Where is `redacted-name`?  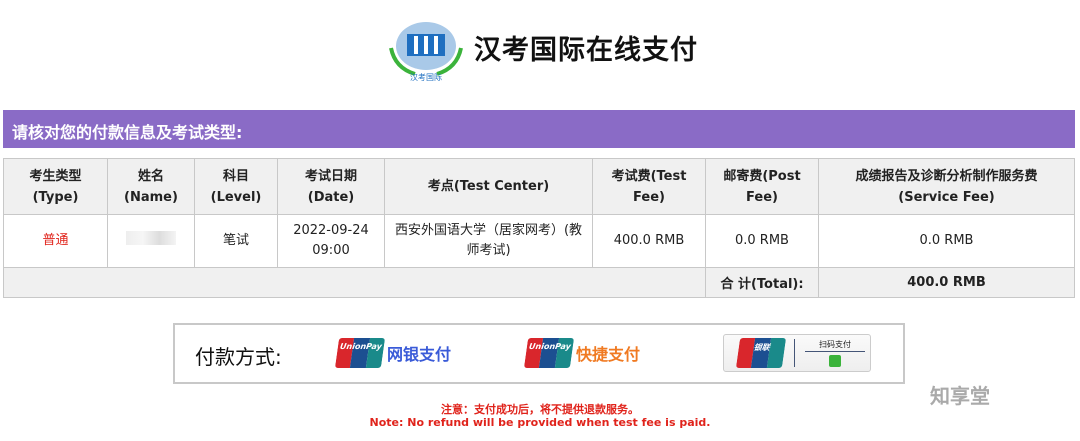 redacted-name is located at coordinates (151, 237).